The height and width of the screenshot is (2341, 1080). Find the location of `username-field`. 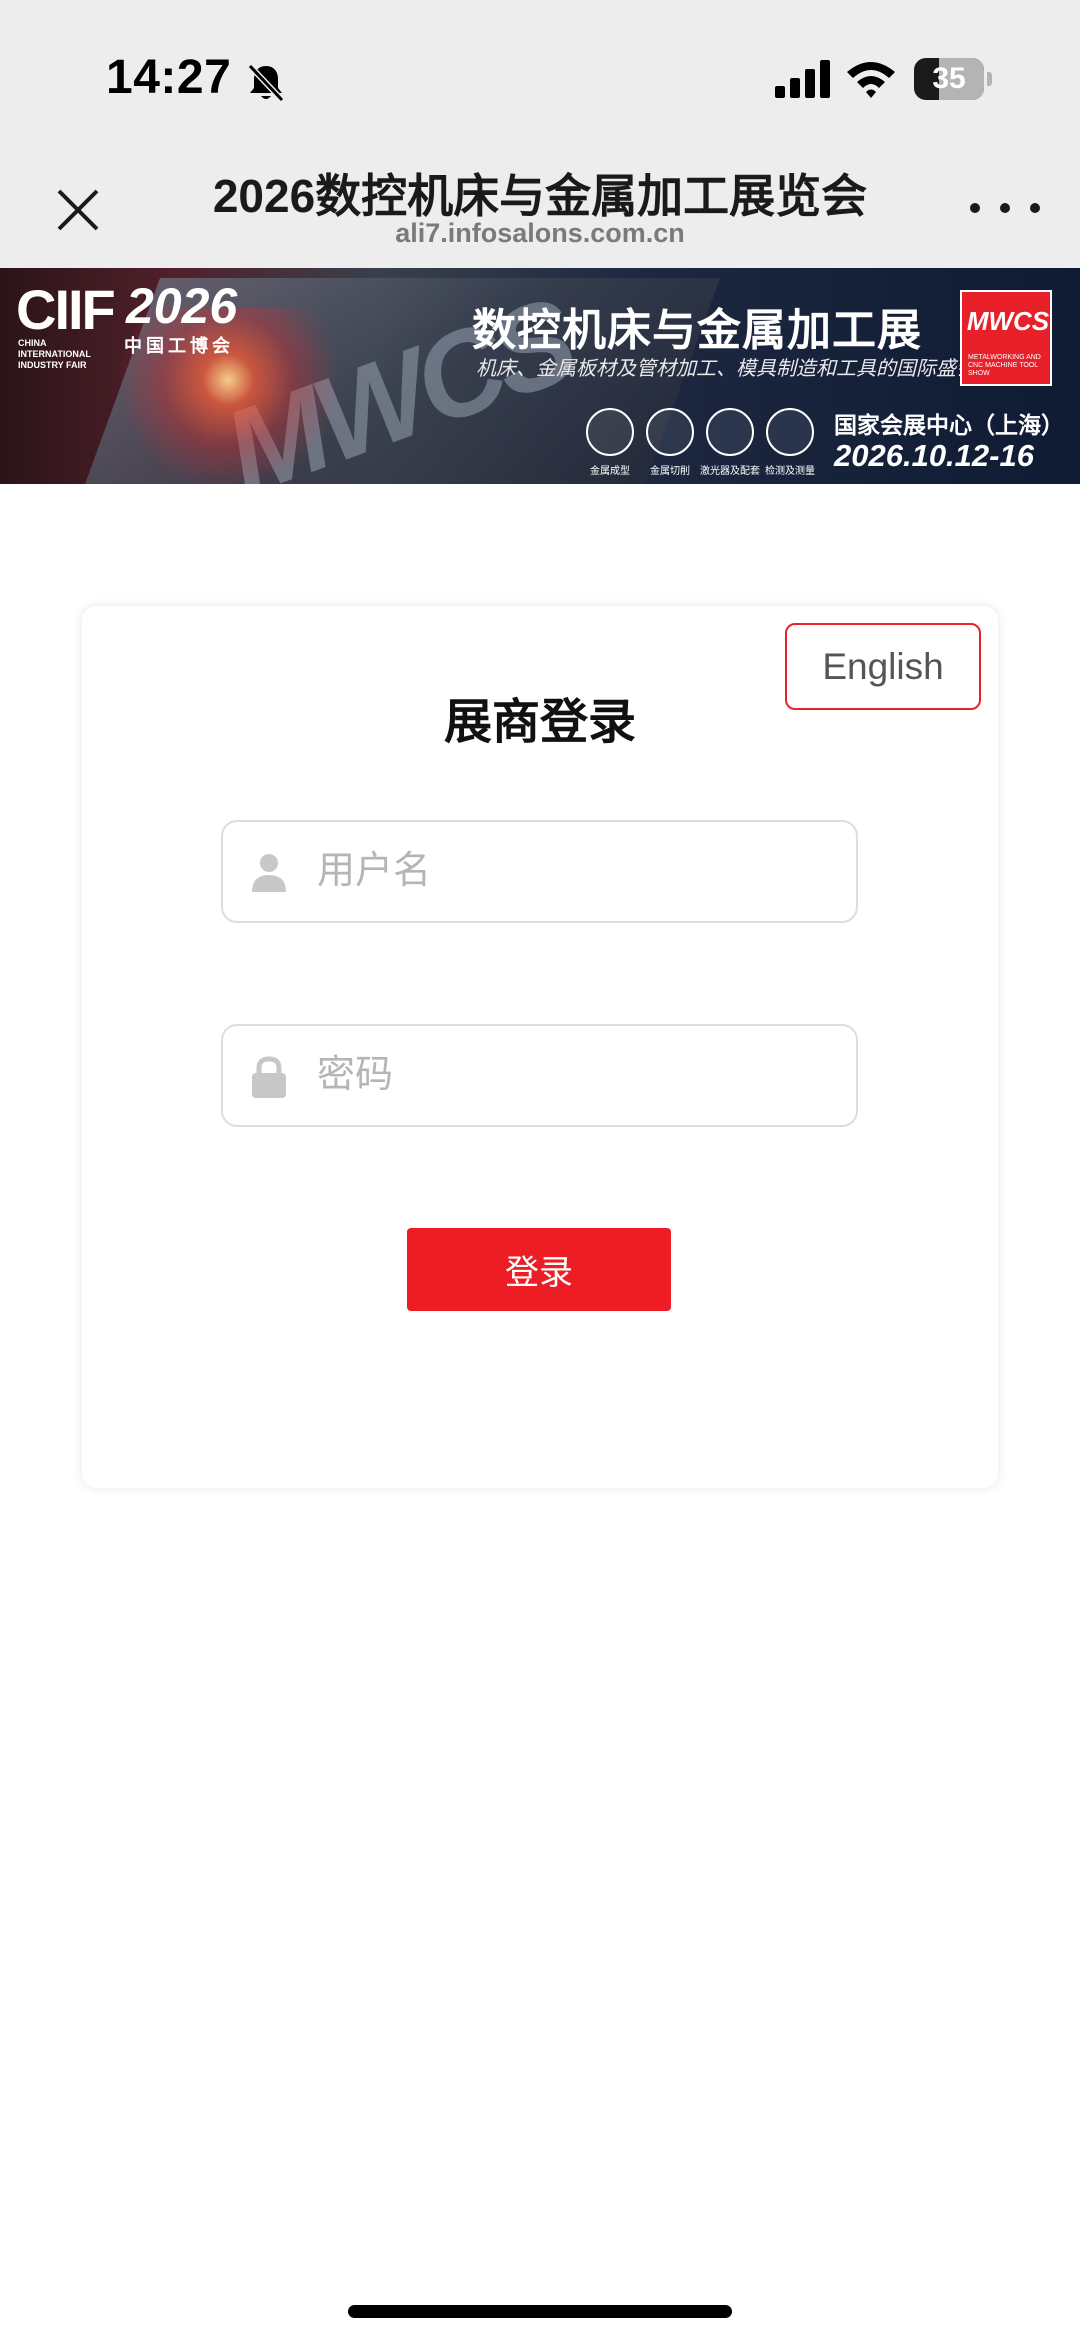

username-field is located at coordinates (539, 871).